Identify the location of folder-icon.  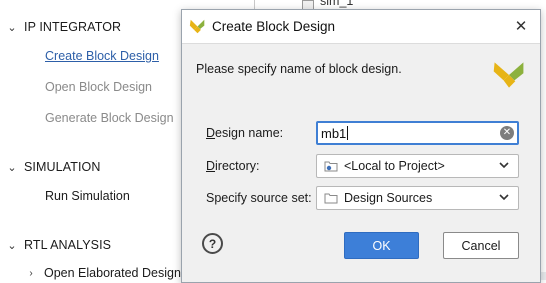
(331, 198).